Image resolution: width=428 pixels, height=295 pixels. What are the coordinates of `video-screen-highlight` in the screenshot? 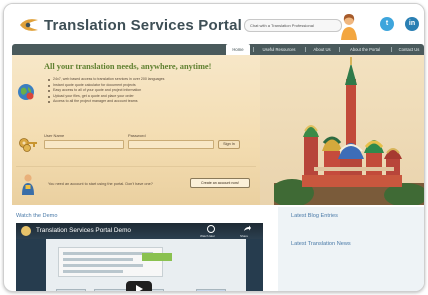 It's located at (157, 257).